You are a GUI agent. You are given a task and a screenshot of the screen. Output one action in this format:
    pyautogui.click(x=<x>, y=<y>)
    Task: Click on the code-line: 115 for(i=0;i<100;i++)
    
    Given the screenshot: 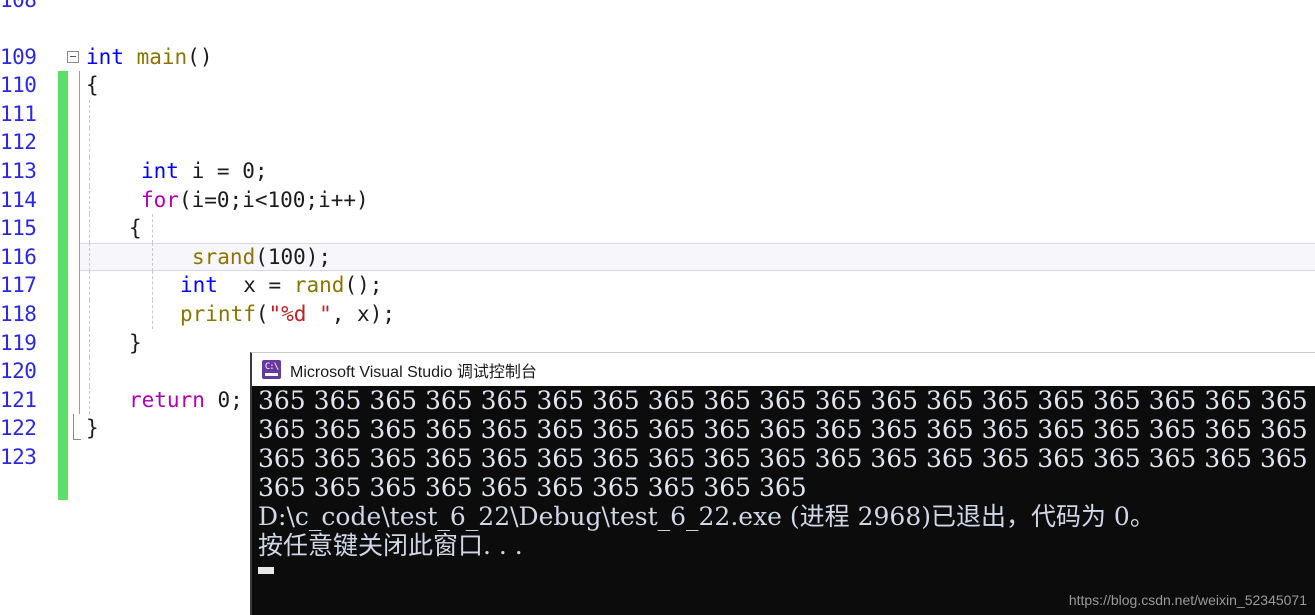 What is the action you would take?
    pyautogui.click(x=657, y=228)
    